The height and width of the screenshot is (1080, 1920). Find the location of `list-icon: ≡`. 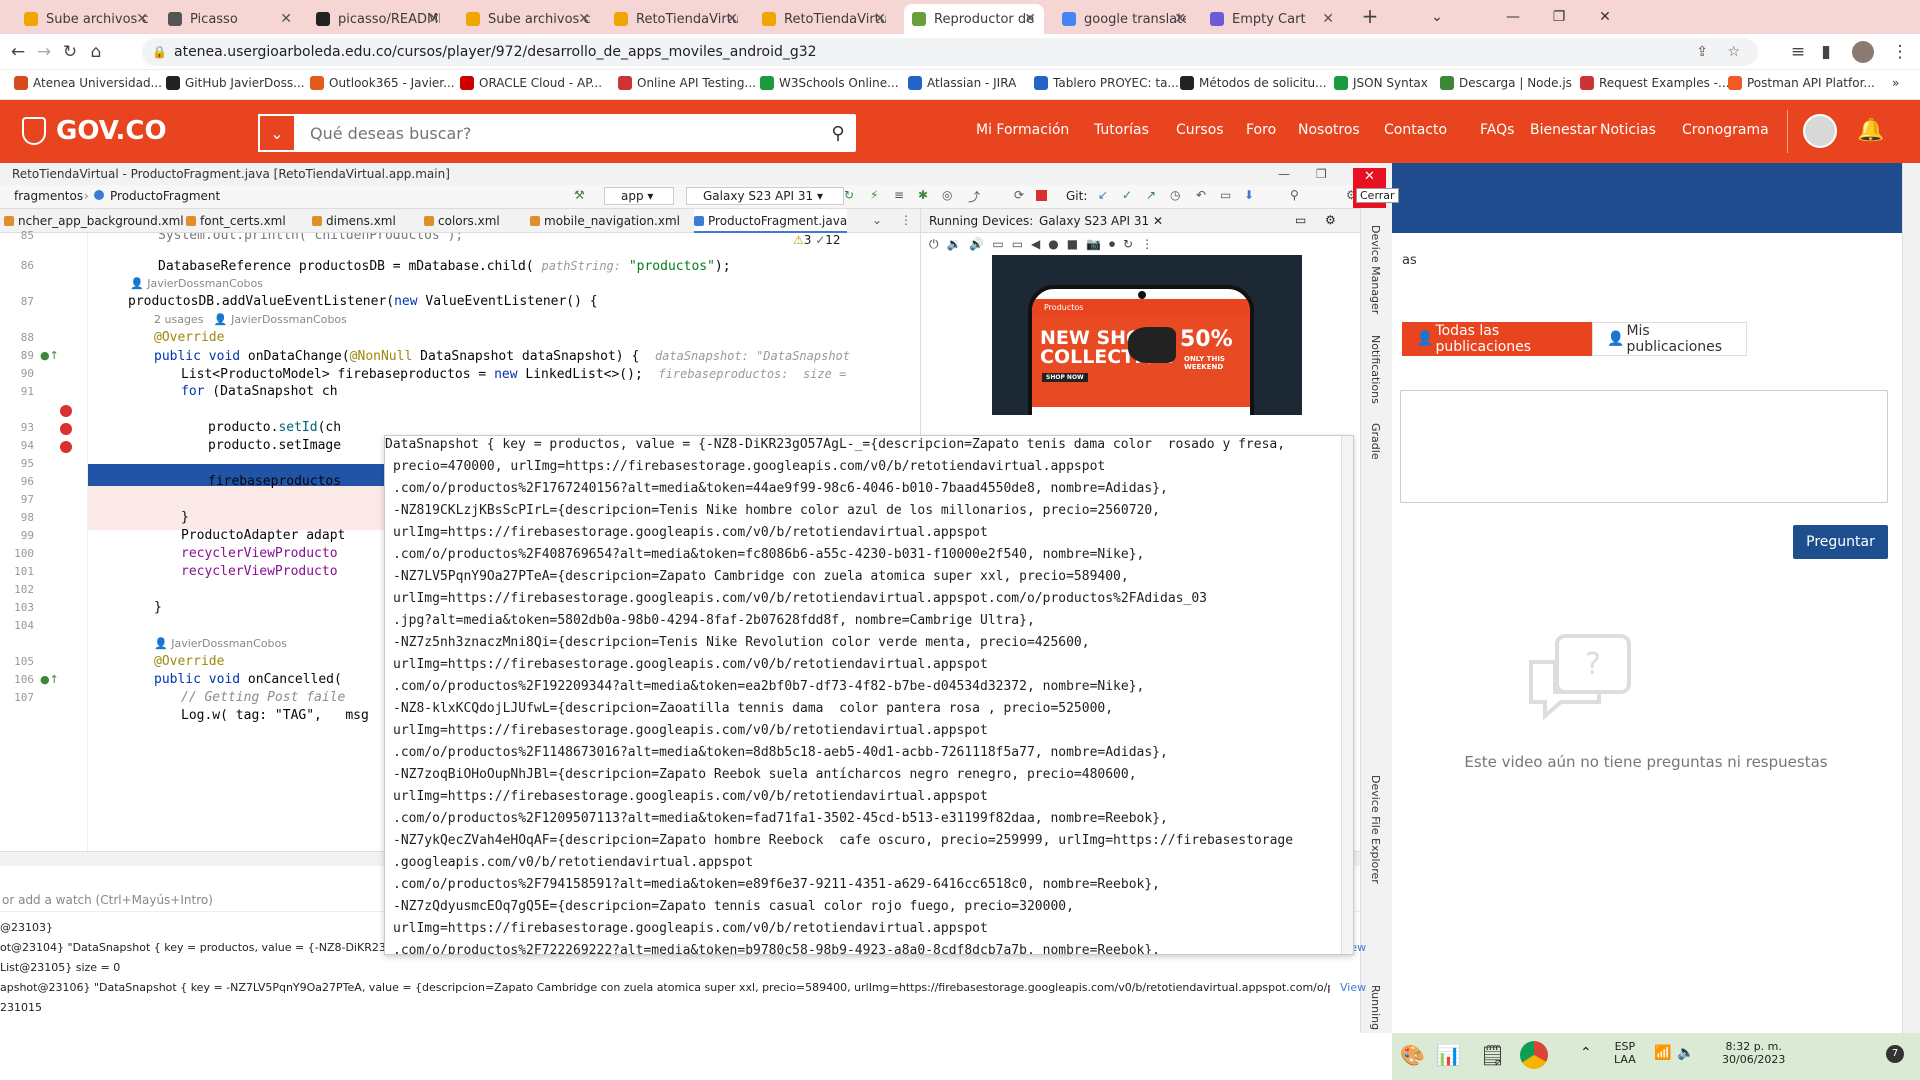

list-icon: ≡ is located at coordinates (899, 195).